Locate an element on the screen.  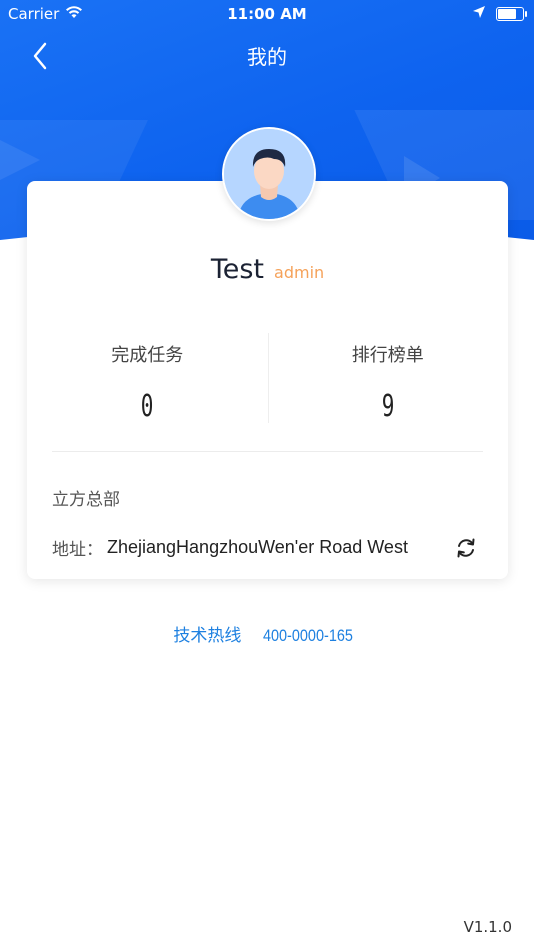
org-name: 立方总部 is located at coordinates (86, 500).